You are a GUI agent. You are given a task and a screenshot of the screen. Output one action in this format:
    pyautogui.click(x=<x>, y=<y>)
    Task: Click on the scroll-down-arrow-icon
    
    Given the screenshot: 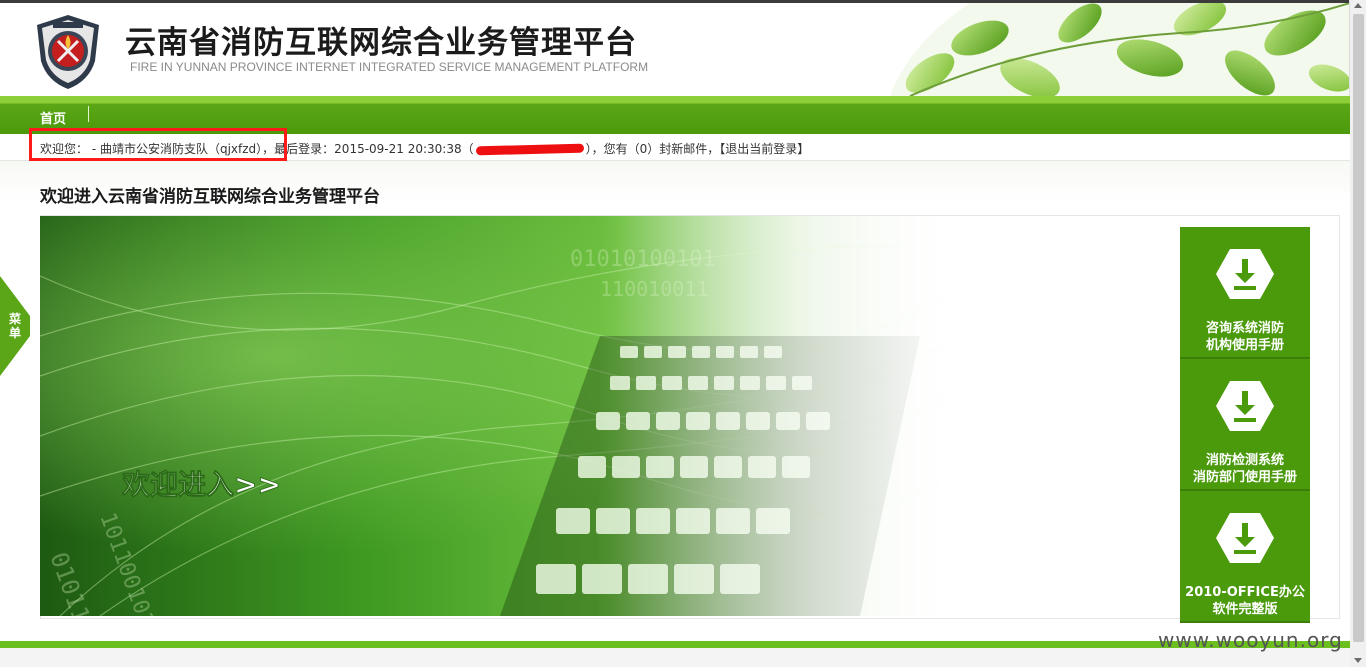 What is the action you would take?
    pyautogui.click(x=1358, y=660)
    